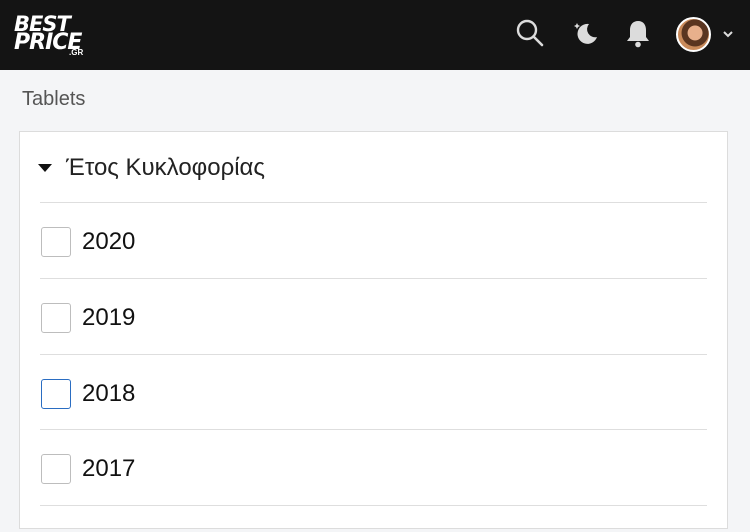  I want to click on option-label: 2017, so click(108, 469).